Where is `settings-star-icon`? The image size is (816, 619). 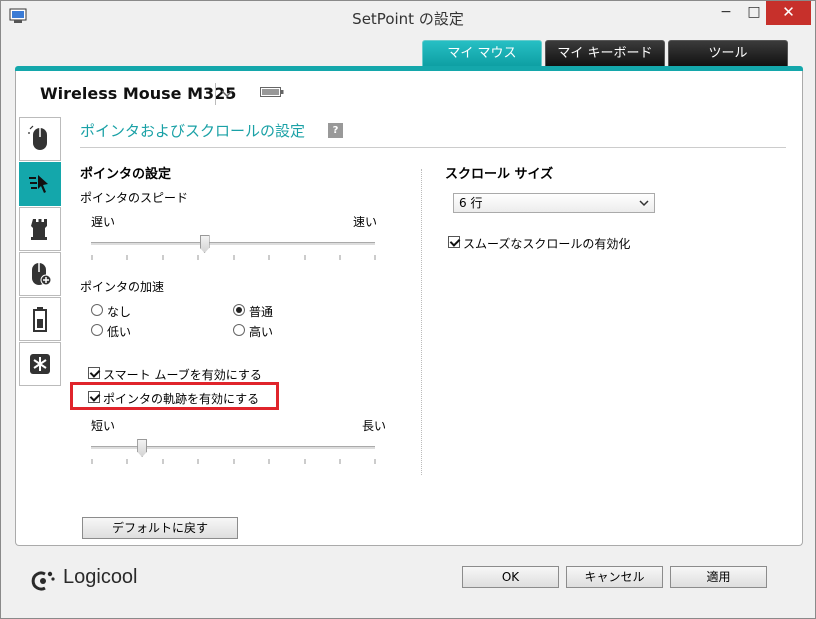
settings-star-icon is located at coordinates (40, 364).